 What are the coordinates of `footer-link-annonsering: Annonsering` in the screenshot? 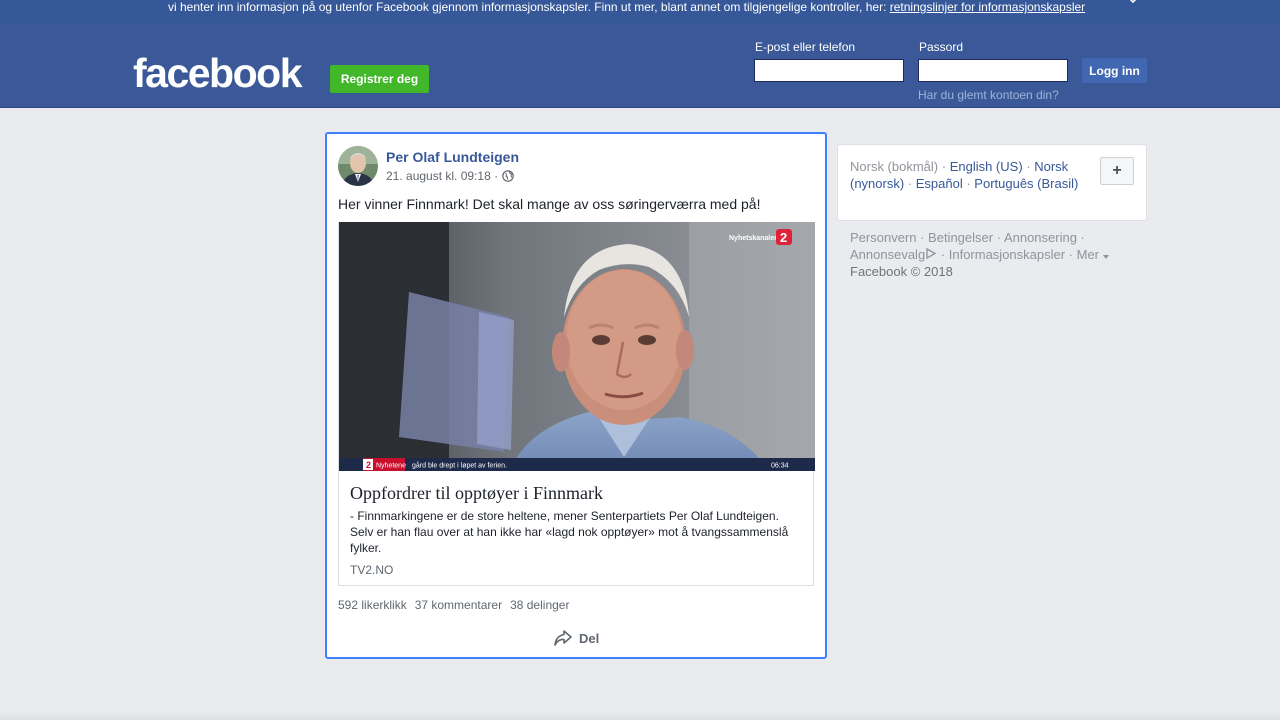 It's located at (1040, 237).